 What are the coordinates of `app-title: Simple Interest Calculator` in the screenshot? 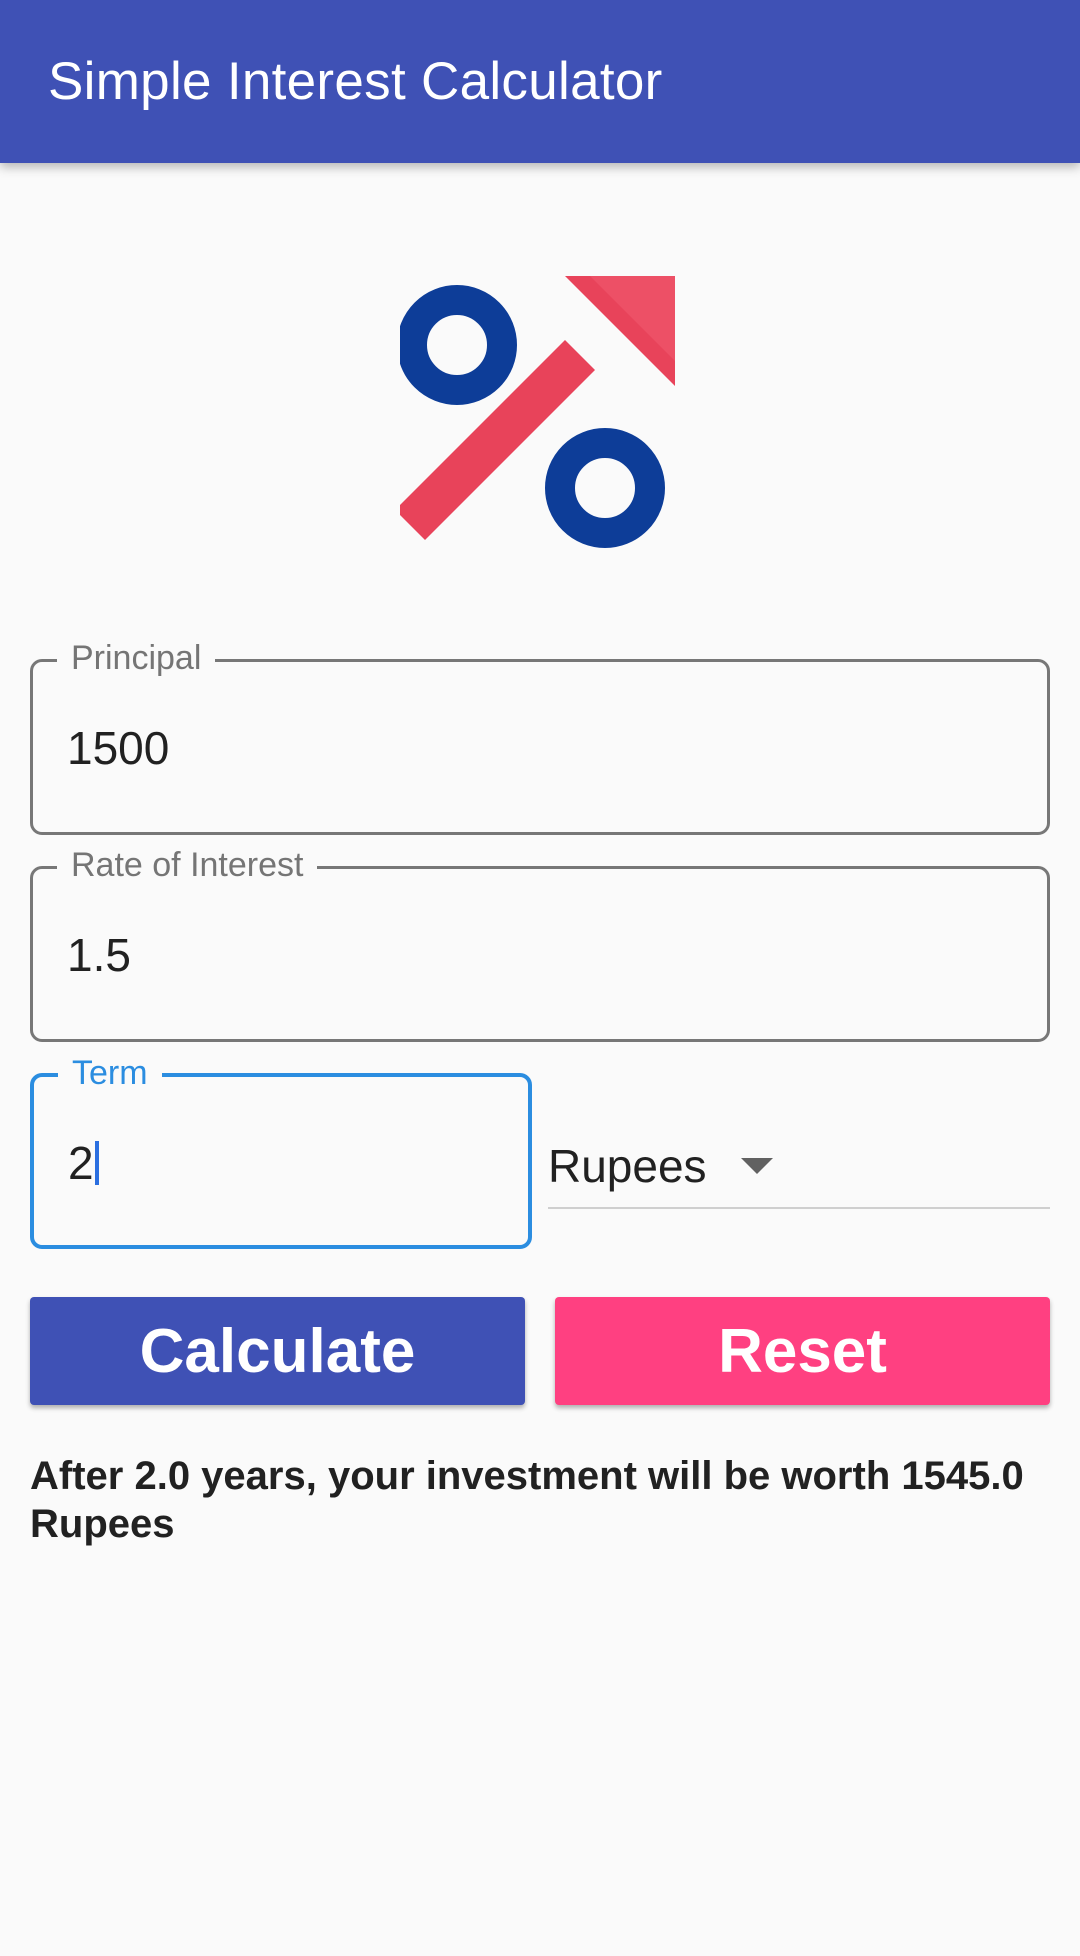 It's located at (355, 81).